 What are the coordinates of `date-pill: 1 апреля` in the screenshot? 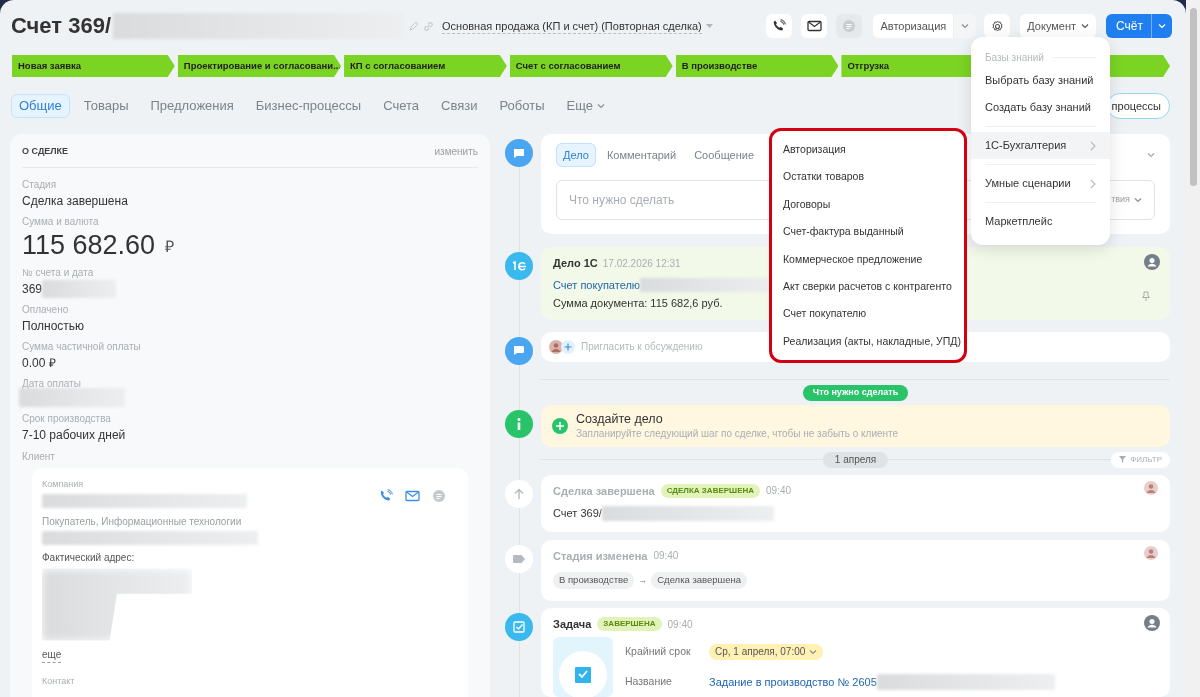 It's located at (855, 459).